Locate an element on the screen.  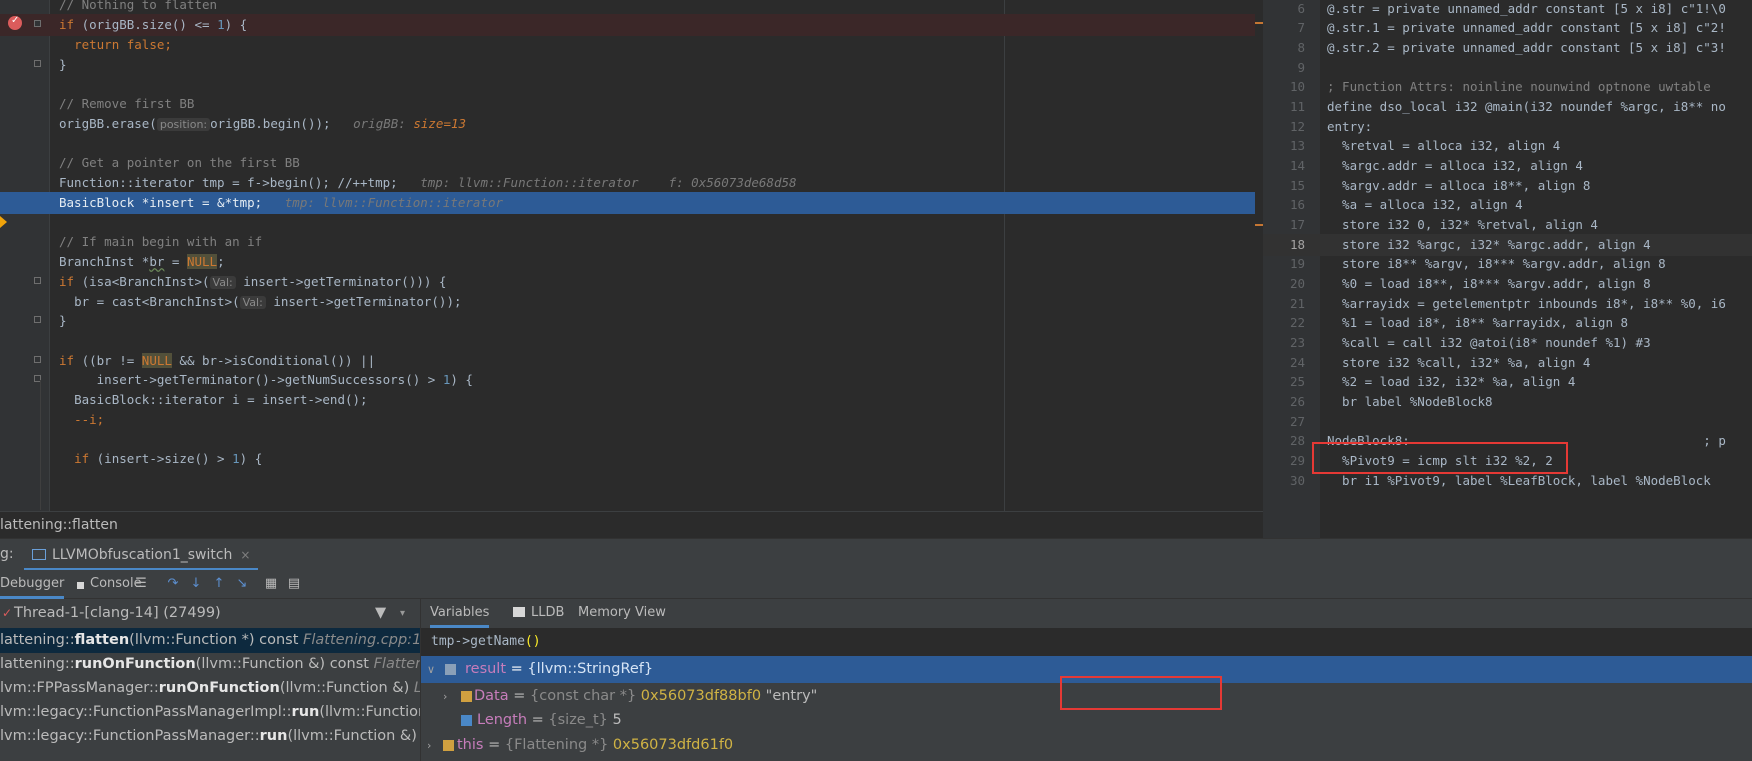
line-number: 14 is located at coordinates (1297, 165).